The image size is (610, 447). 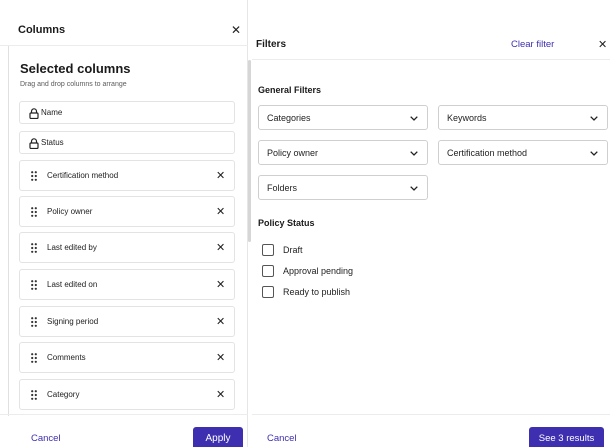 What do you see at coordinates (127, 394) in the screenshot?
I see `column-item: Category ✕` at bounding box center [127, 394].